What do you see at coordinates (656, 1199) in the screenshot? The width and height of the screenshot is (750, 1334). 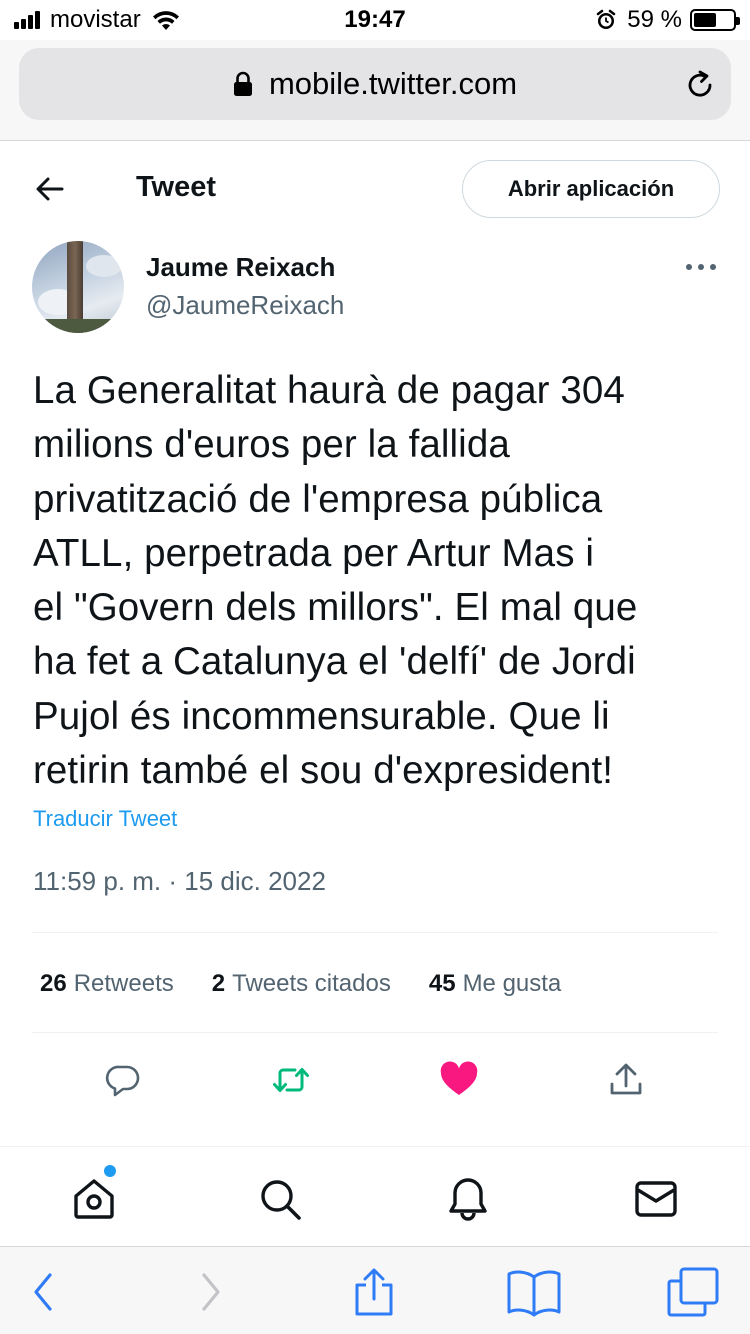 I see `messages-icon` at bounding box center [656, 1199].